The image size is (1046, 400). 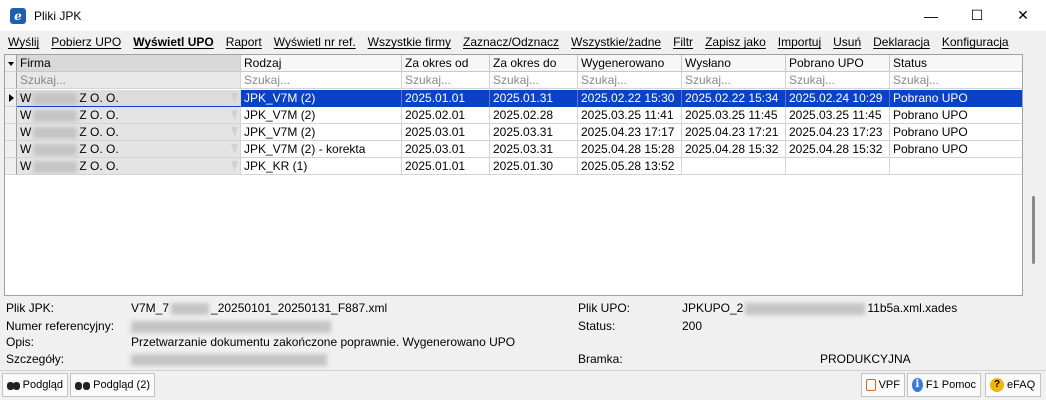 What do you see at coordinates (523, 15) in the screenshot?
I see `title-bar: e Pliki JPK — ☐ ✕` at bounding box center [523, 15].